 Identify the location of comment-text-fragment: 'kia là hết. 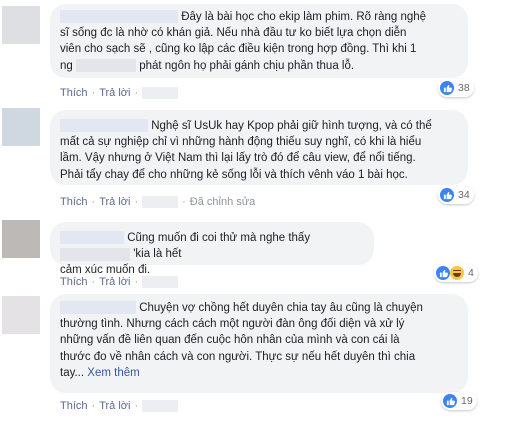
(157, 254).